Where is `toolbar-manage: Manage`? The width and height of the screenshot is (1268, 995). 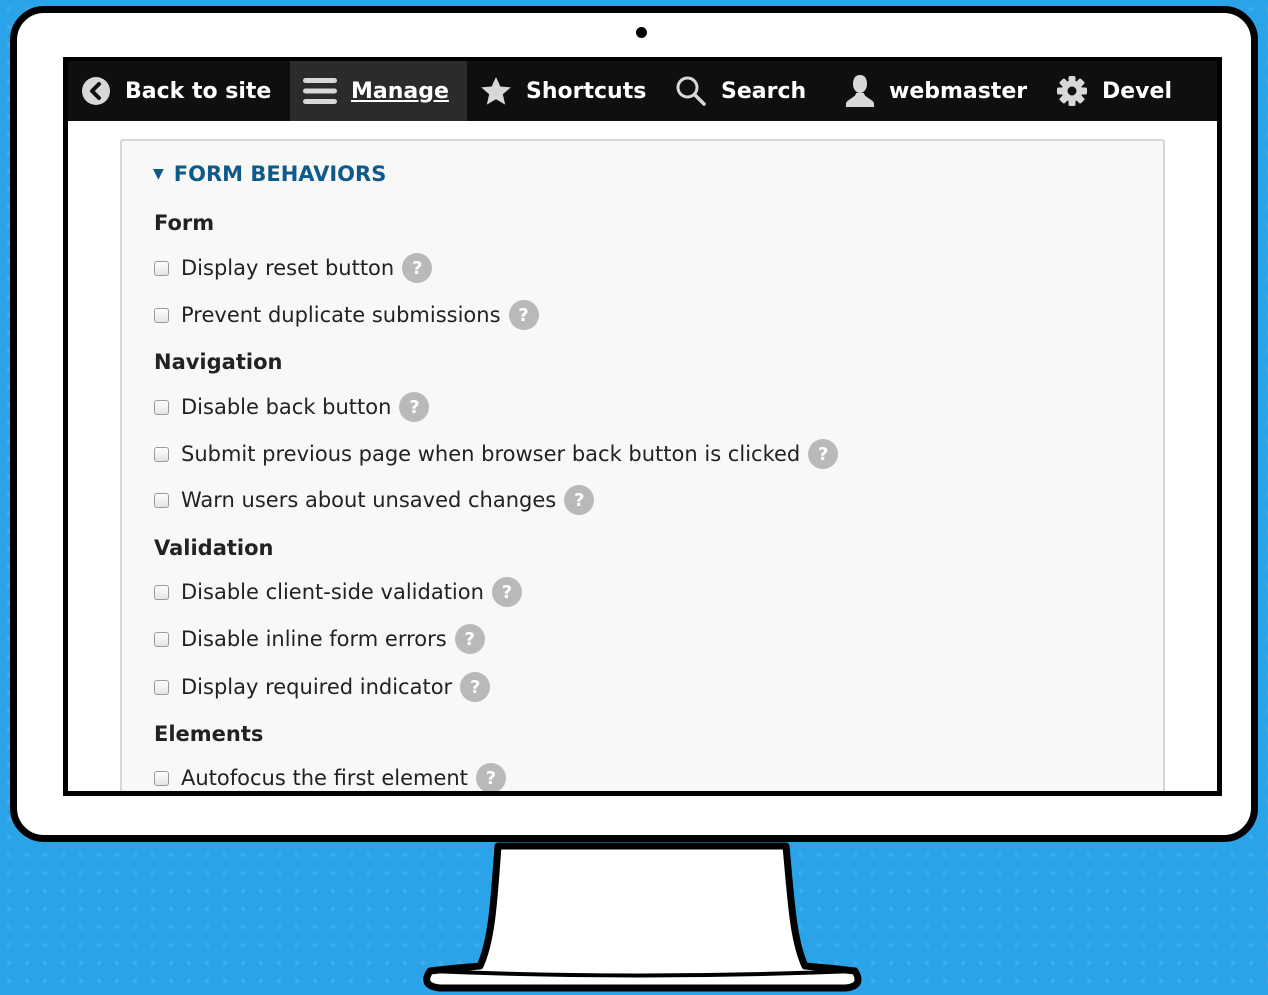
toolbar-manage: Manage is located at coordinates (378, 91).